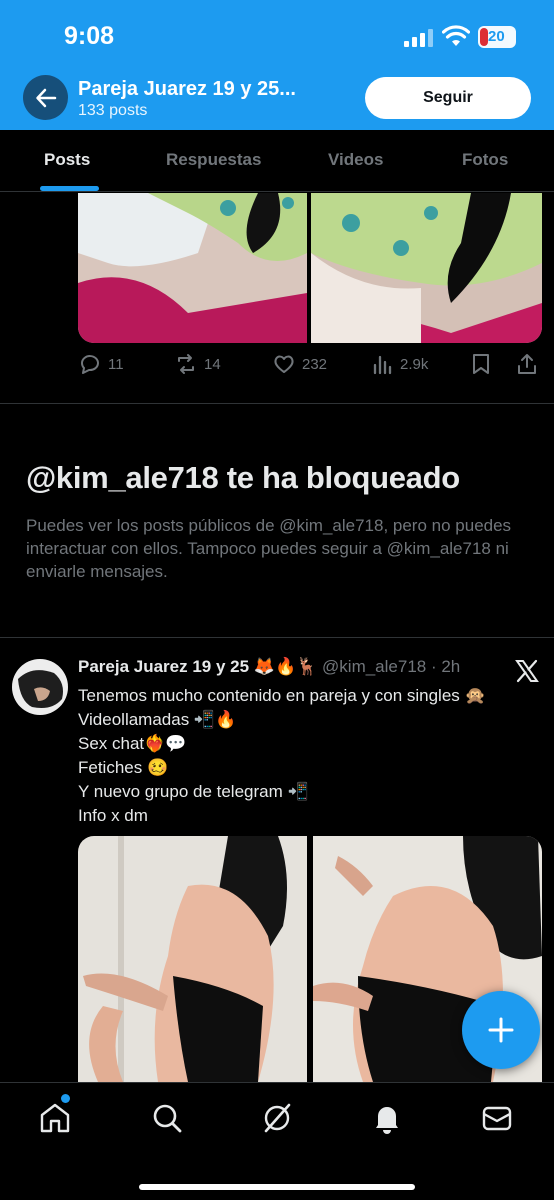  I want to click on profile-tabs: Posts Respuestas Videos Fotos, so click(277, 161).